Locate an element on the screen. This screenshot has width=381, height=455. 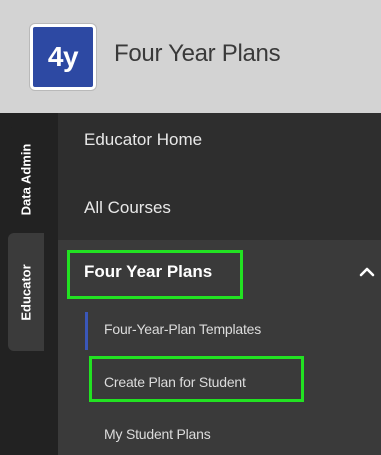
tab-data-admin: Data Admin is located at coordinates (26, 179).